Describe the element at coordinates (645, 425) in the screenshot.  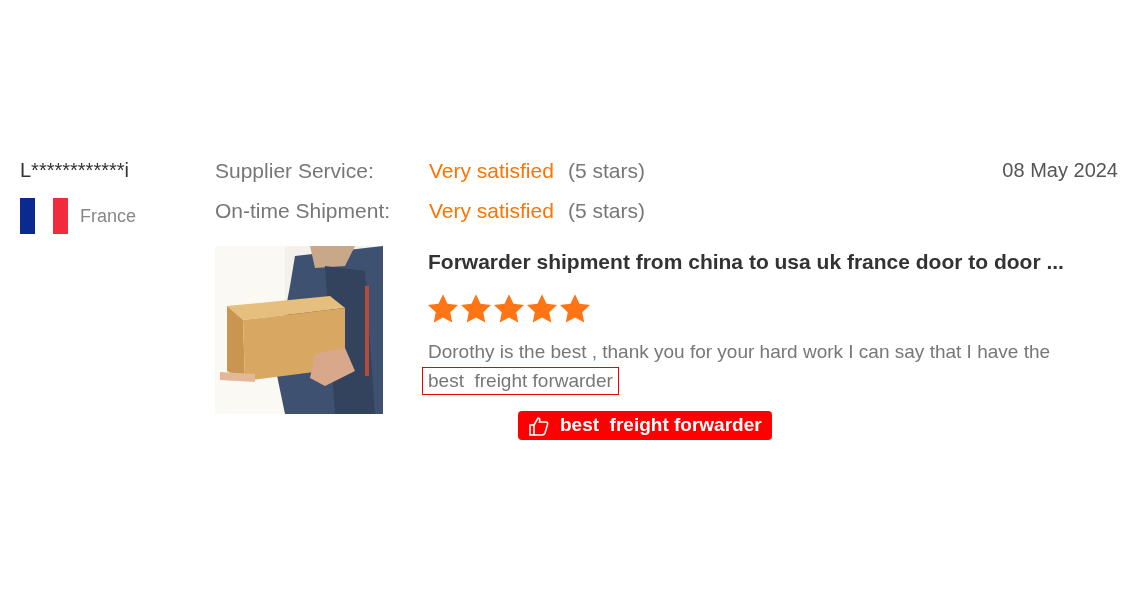
I see `tag-badge: best freight forwarder` at that location.